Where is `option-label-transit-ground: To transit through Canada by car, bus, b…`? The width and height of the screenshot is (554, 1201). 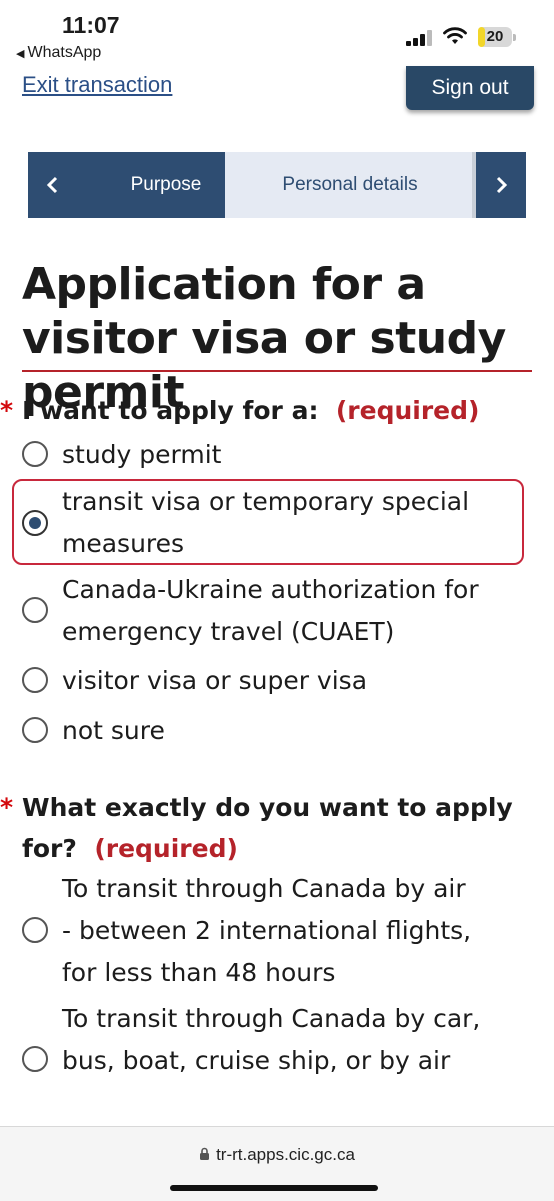 option-label-transit-ground: To transit through Canada by car, bus, b… is located at coordinates (282, 1040).